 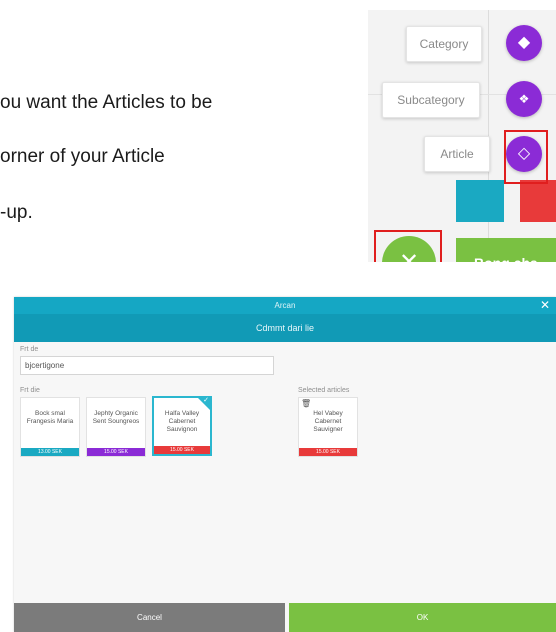 What do you see at coordinates (149, 617) in the screenshot?
I see `cancel-button: Cancel` at bounding box center [149, 617].